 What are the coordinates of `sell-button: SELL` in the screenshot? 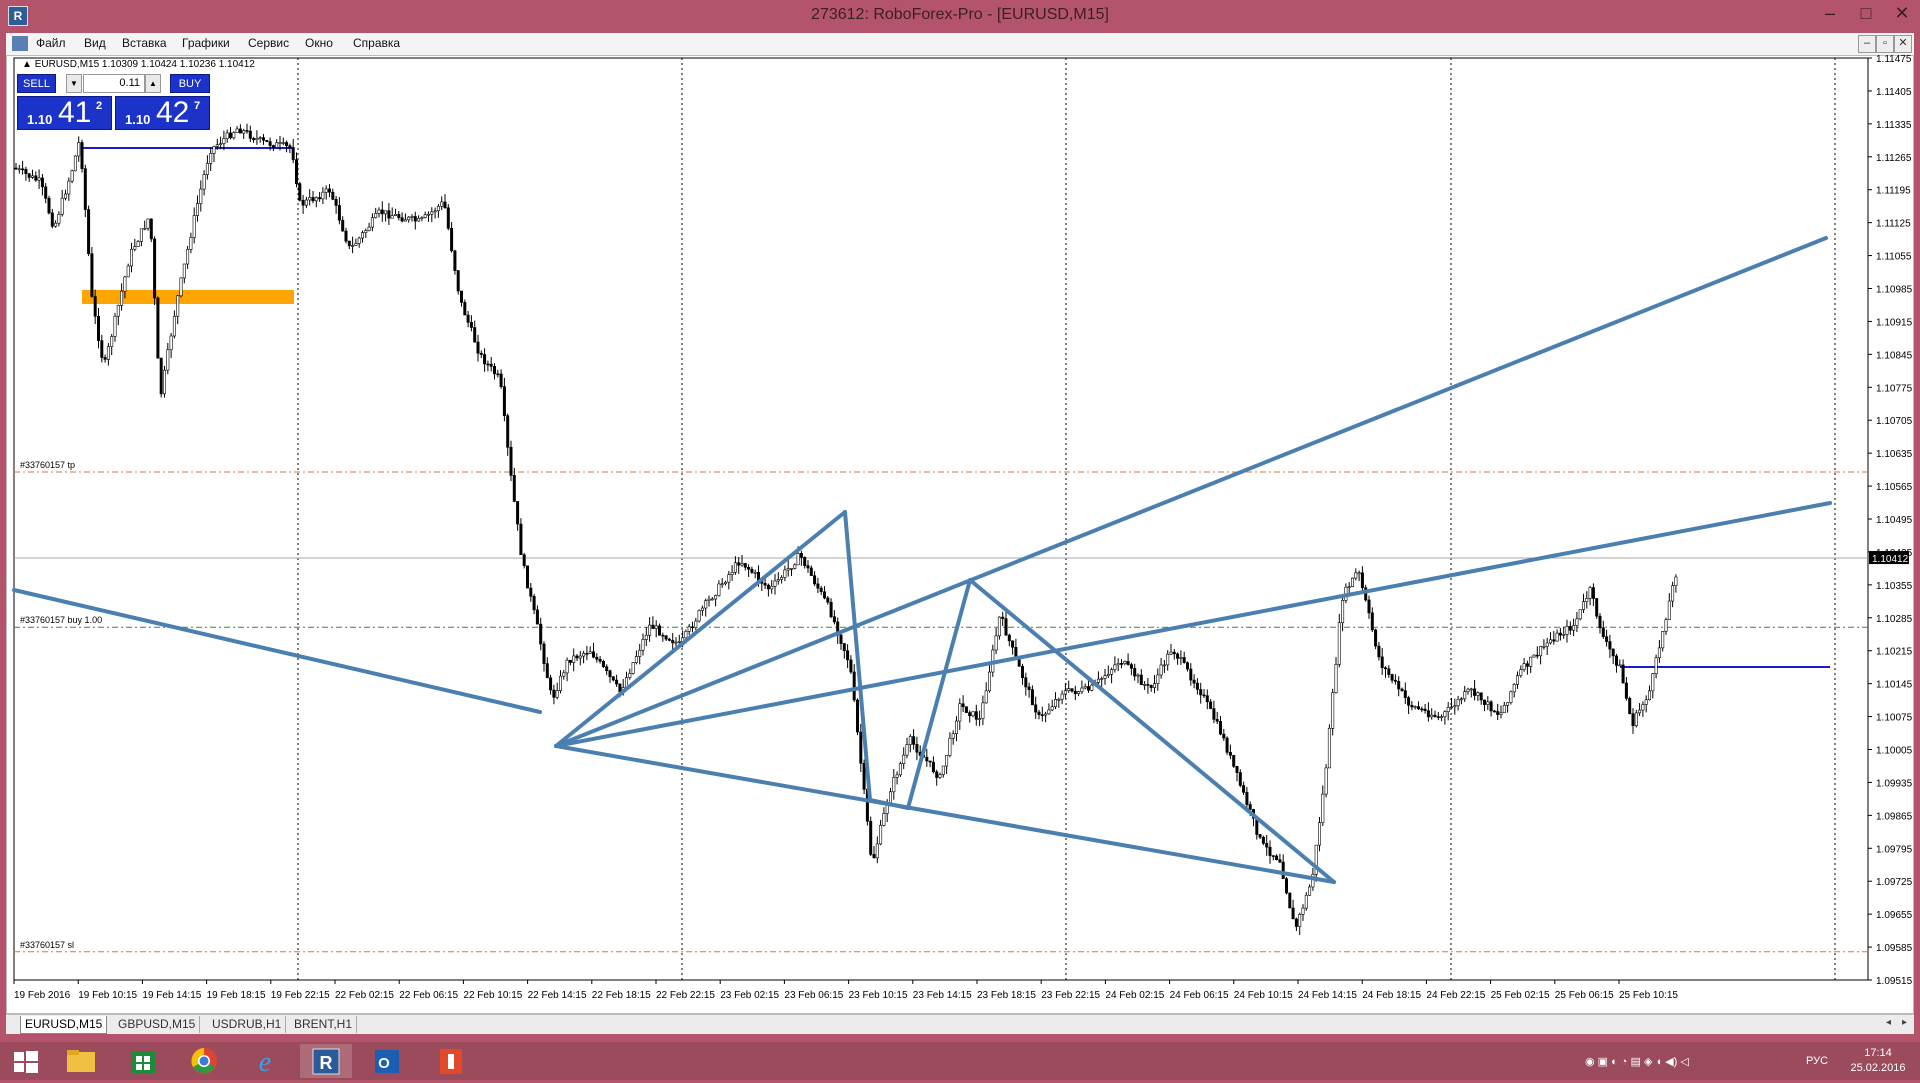 It's located at (36, 83).